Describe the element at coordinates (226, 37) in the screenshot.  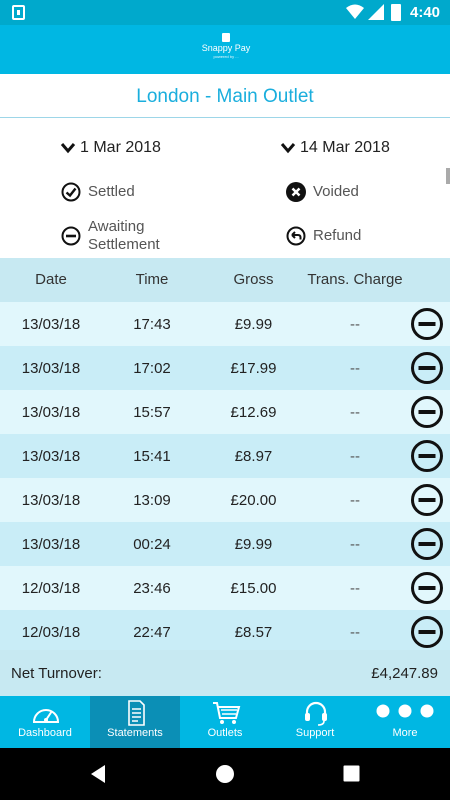
I see `shopping-bag-icon` at that location.